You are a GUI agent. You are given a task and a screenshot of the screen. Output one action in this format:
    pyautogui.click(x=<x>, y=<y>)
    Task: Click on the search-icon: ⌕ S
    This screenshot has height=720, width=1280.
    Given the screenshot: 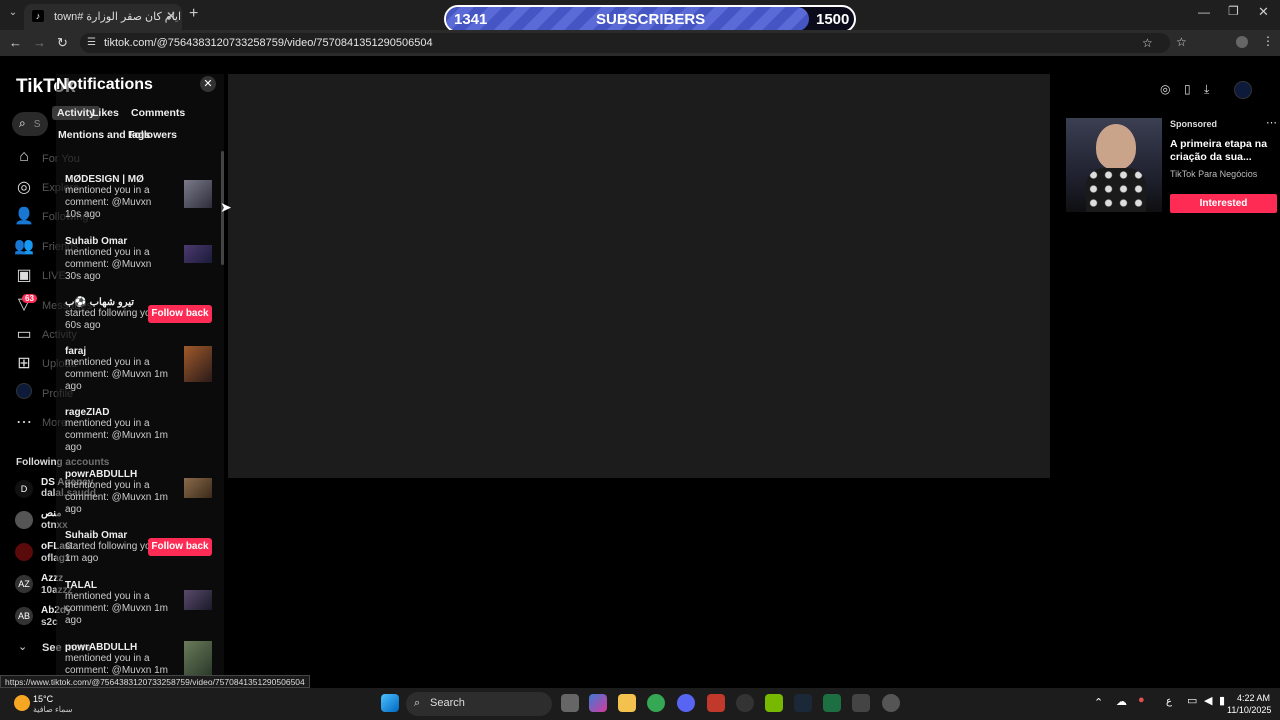 What is the action you would take?
    pyautogui.click(x=30, y=124)
    